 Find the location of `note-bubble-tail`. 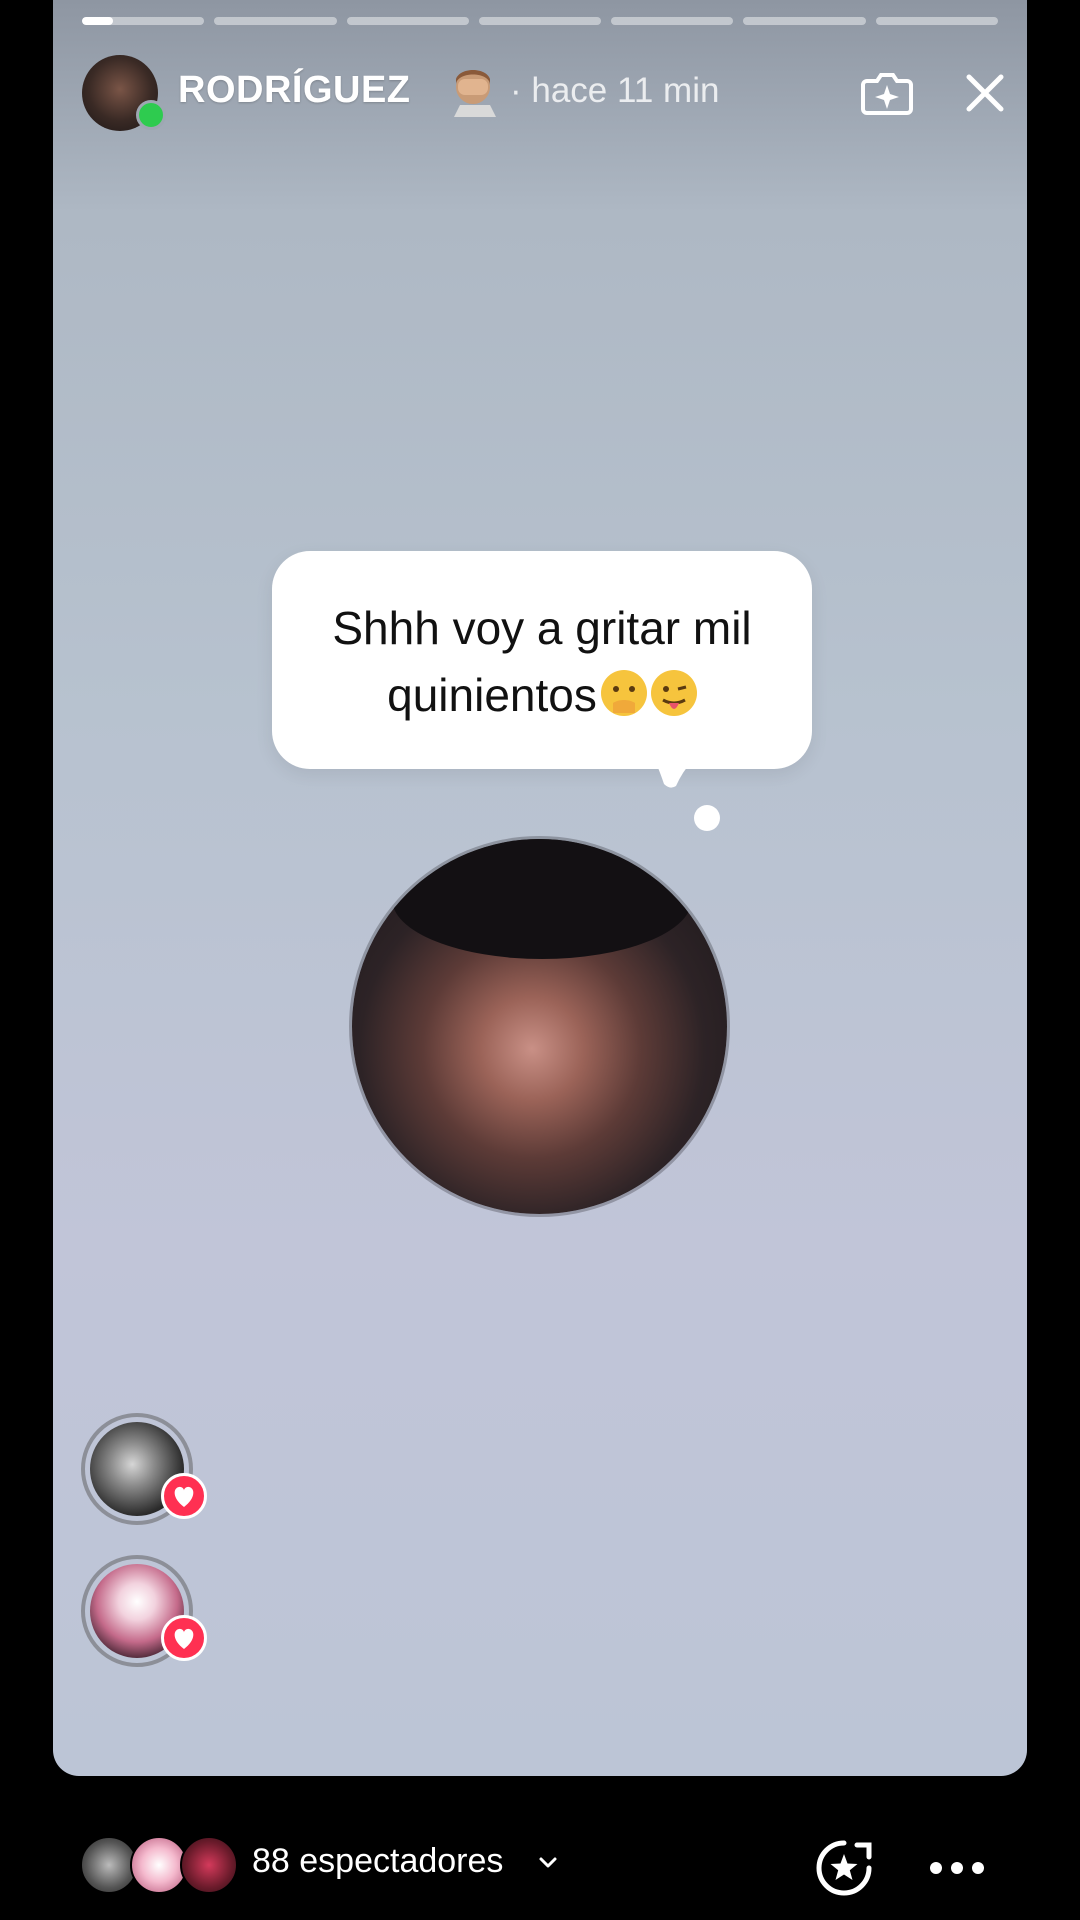

note-bubble-tail is located at coordinates (675, 773).